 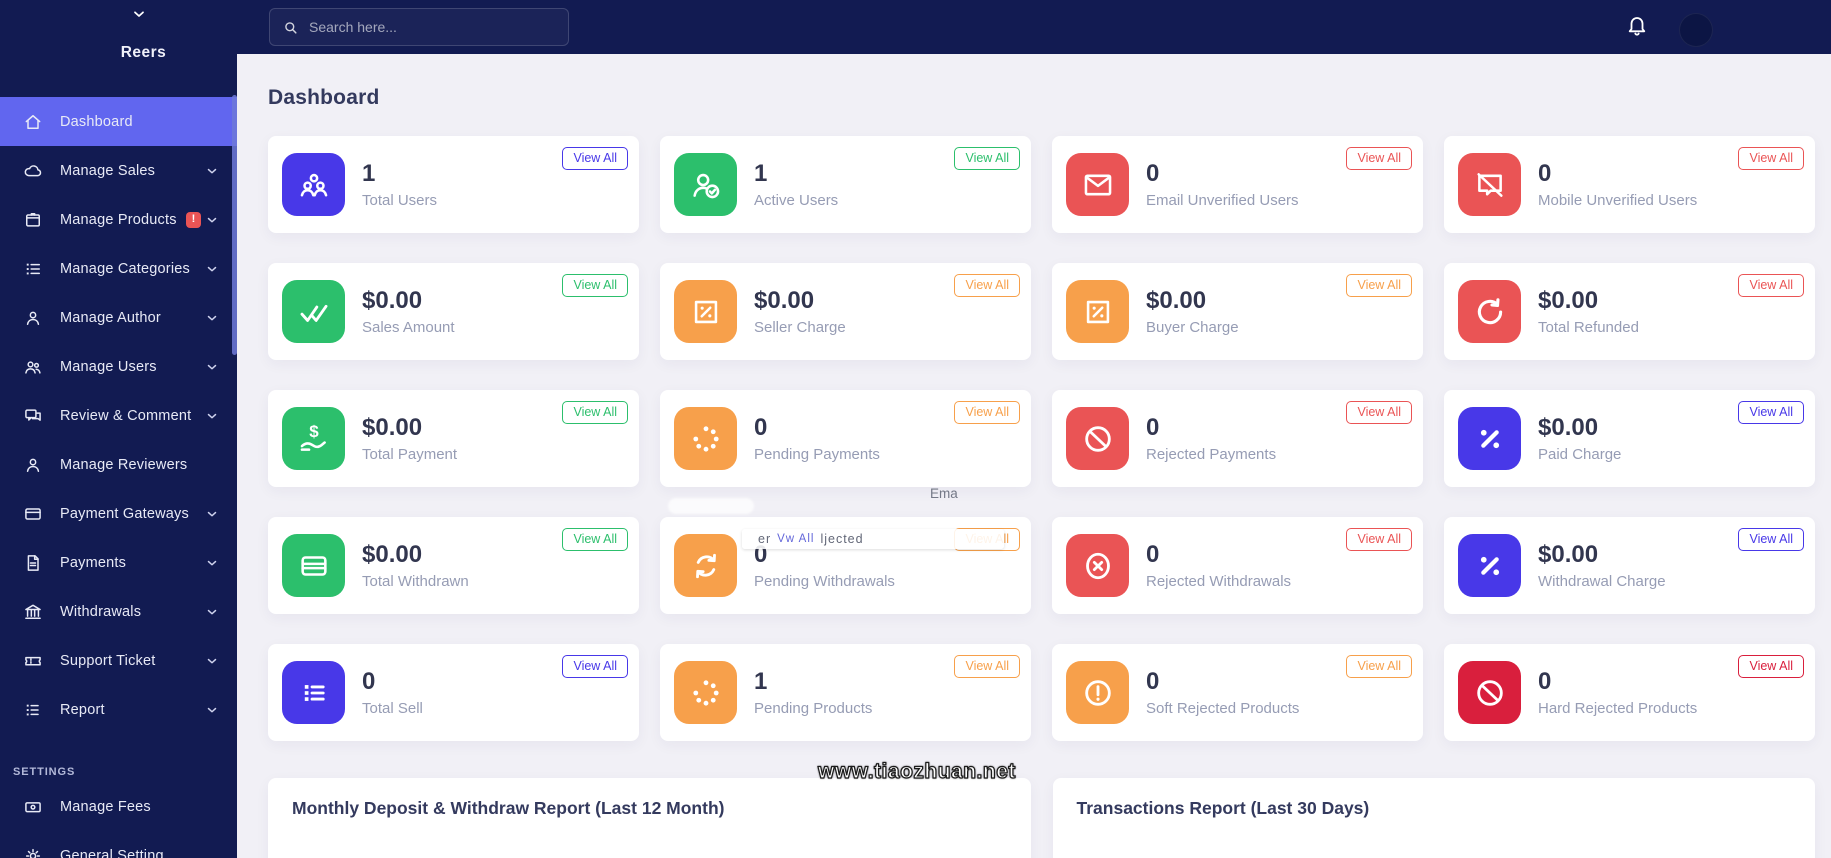 I want to click on sidebar-item-report: Report, so click(x=118, y=709).